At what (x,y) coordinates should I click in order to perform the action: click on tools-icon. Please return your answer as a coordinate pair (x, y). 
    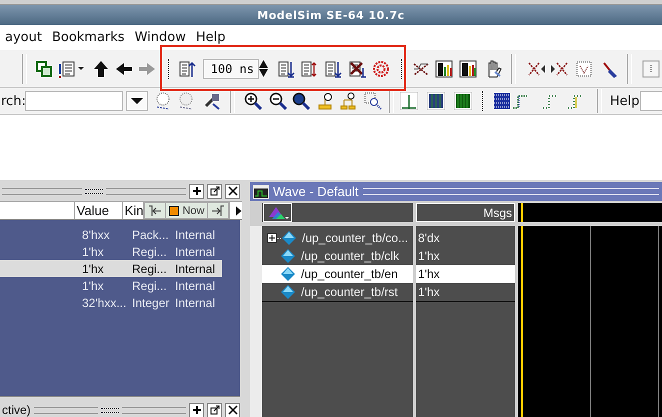
    Looking at the image, I should click on (211, 101).